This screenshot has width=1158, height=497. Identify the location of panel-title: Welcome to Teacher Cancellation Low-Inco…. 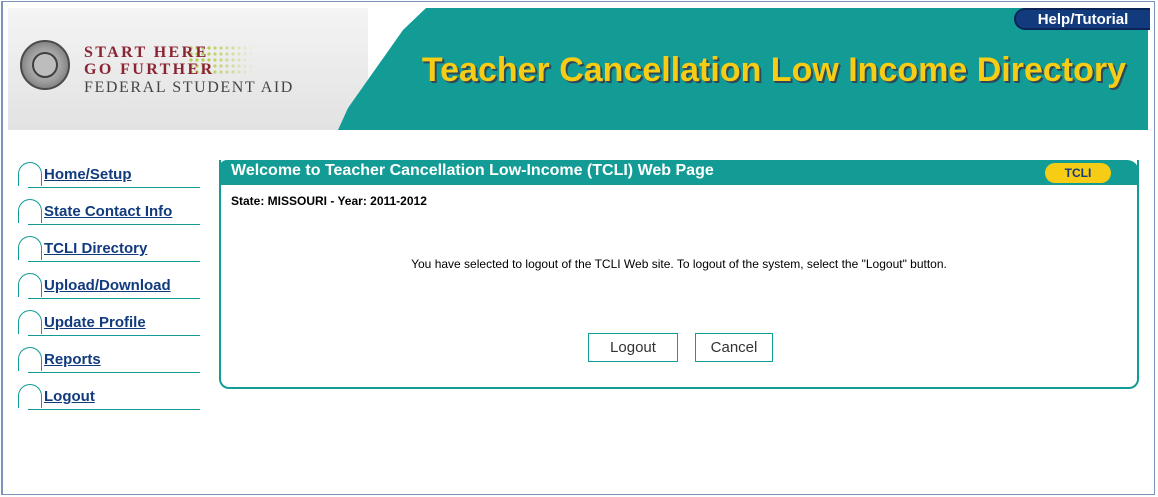
(472, 170).